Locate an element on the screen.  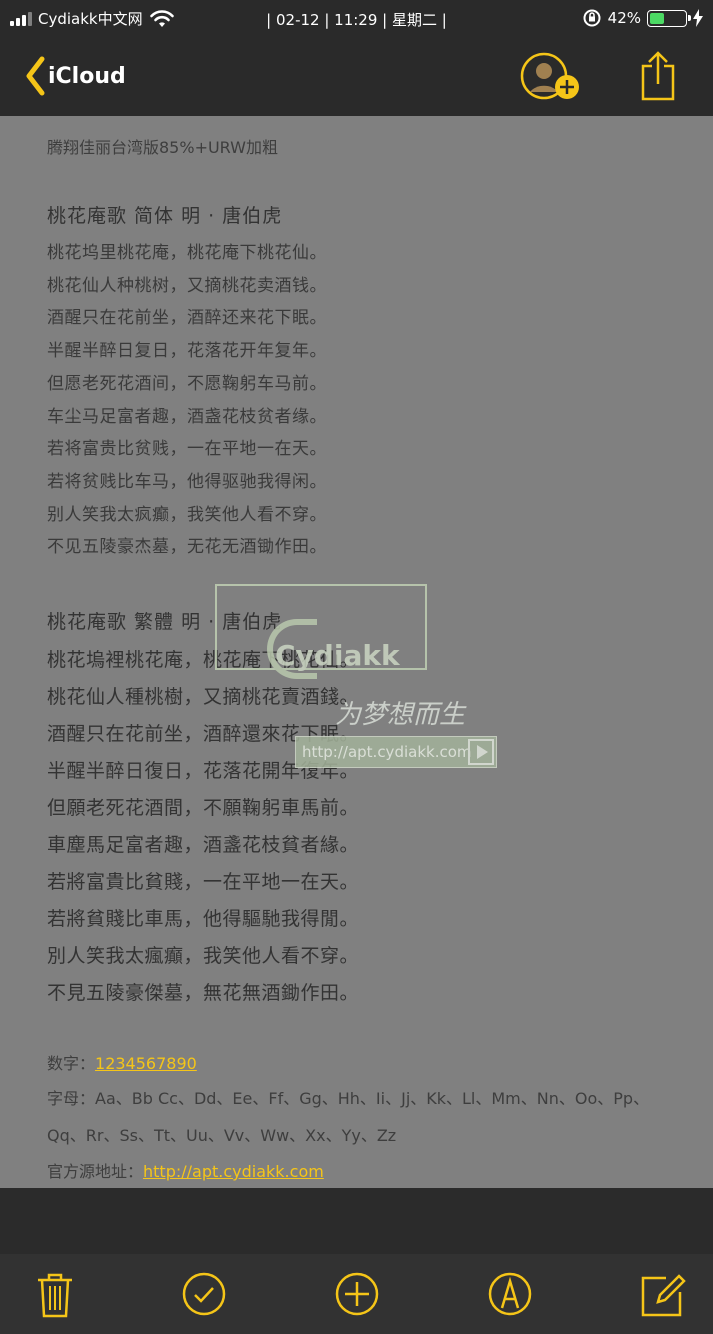
traditional-poem-line: 若將富貴比貧賤，一在平地一在天。 is located at coordinates (203, 882).